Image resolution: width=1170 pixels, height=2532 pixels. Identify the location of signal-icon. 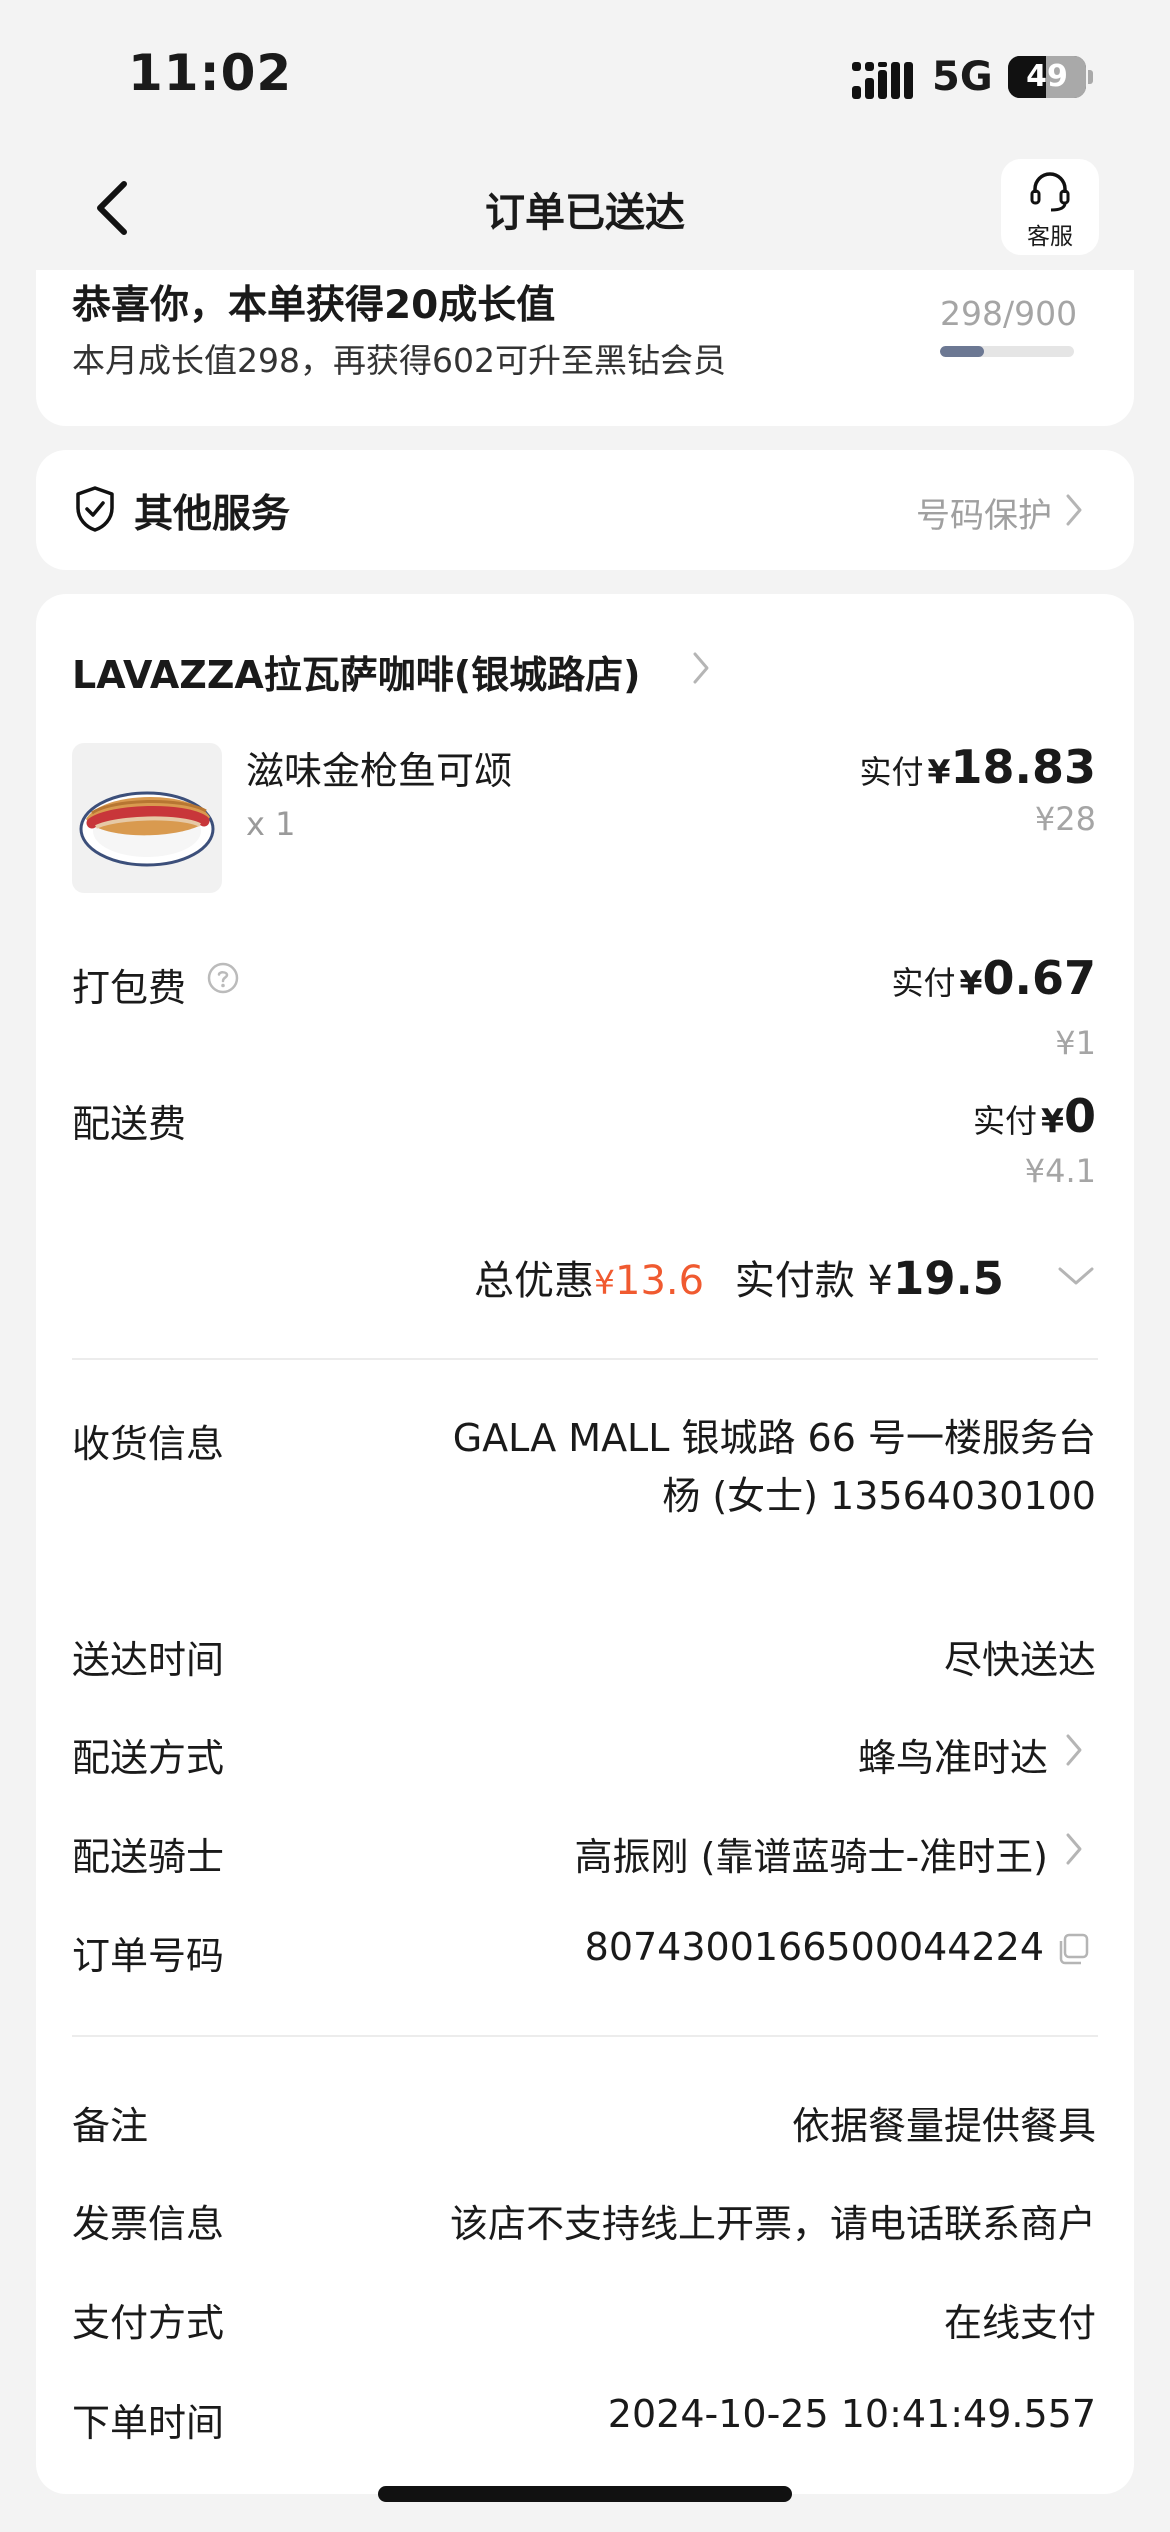
(882, 80).